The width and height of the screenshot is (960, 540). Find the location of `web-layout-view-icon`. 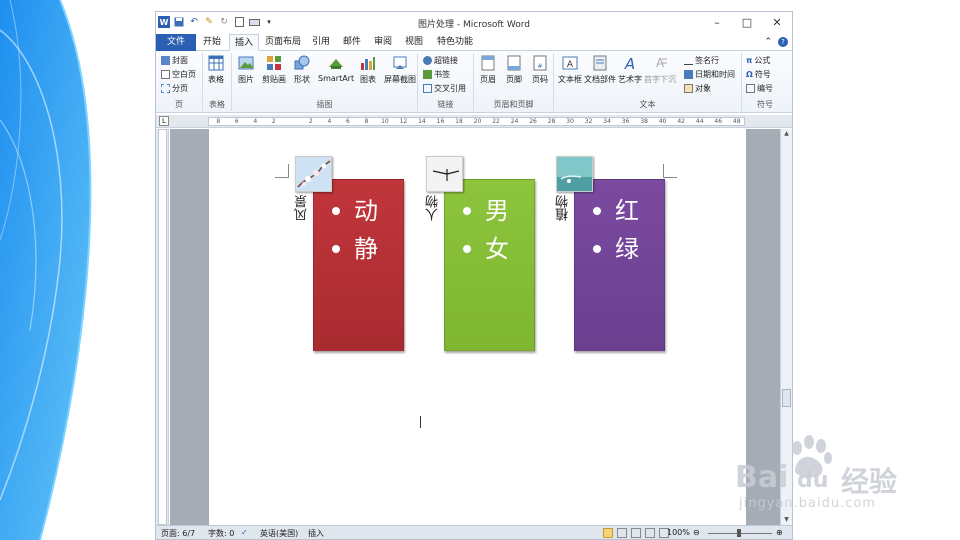

web-layout-view-icon is located at coordinates (636, 533).